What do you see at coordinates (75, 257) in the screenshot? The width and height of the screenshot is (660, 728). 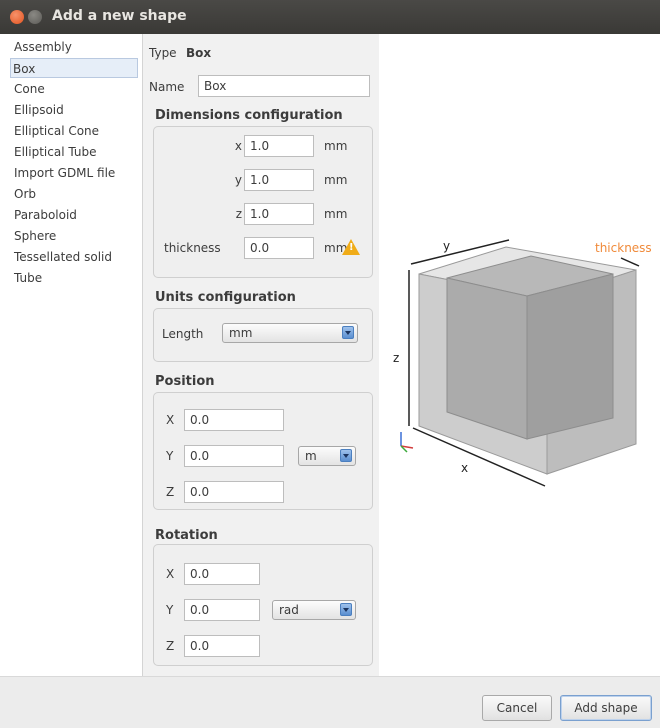 I see `sidebar-item-tessellated-solid: Tessellated solid` at bounding box center [75, 257].